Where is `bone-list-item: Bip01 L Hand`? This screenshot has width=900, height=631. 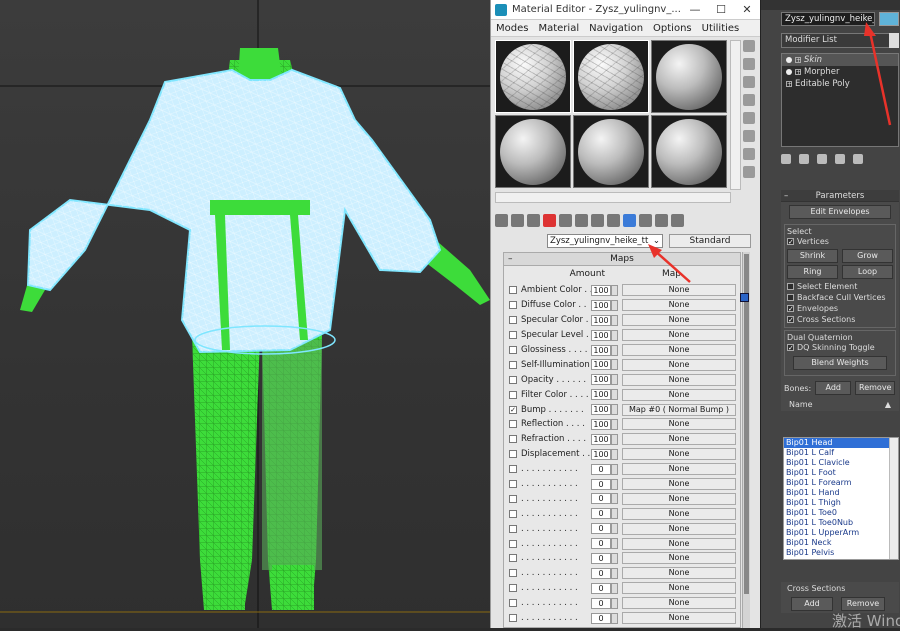 bone-list-item: Bip01 L Hand is located at coordinates (841, 493).